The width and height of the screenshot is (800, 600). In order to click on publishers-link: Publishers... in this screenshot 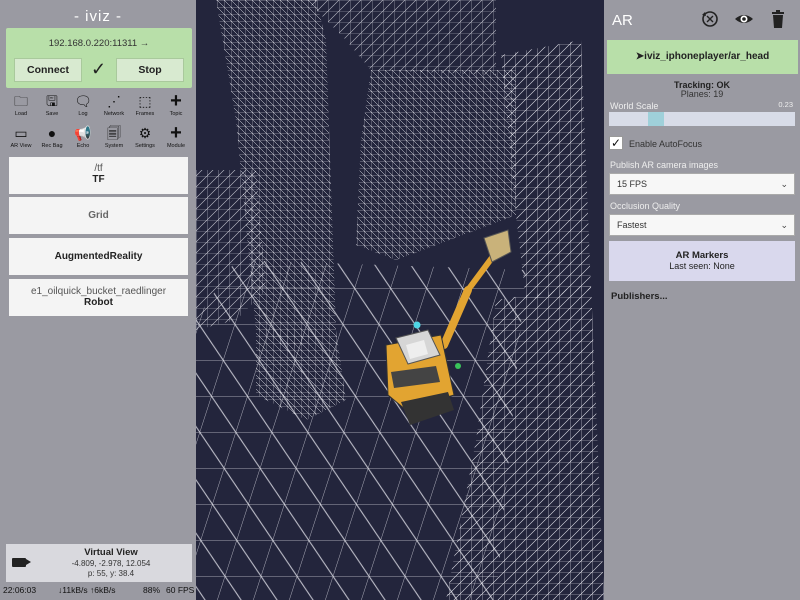, I will do `click(639, 296)`.